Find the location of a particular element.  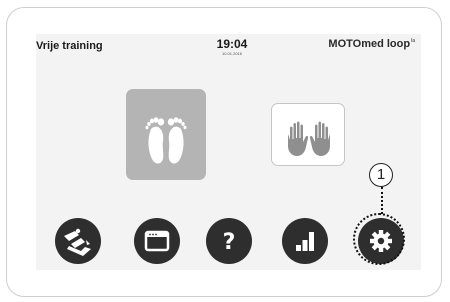

brand-suffix: la is located at coordinates (413, 41).